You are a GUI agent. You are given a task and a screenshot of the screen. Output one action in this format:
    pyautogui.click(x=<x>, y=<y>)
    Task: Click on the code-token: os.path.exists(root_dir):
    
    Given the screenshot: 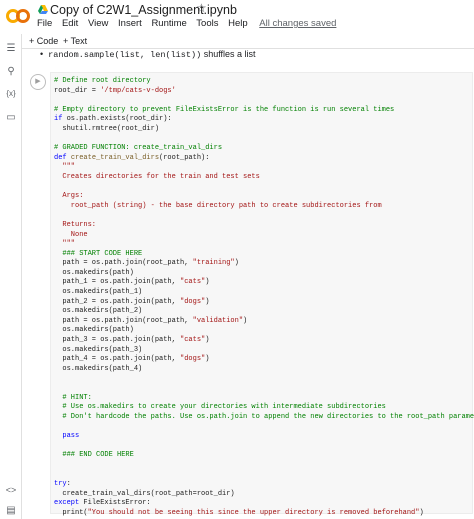 What is the action you would take?
    pyautogui.click(x=117, y=119)
    